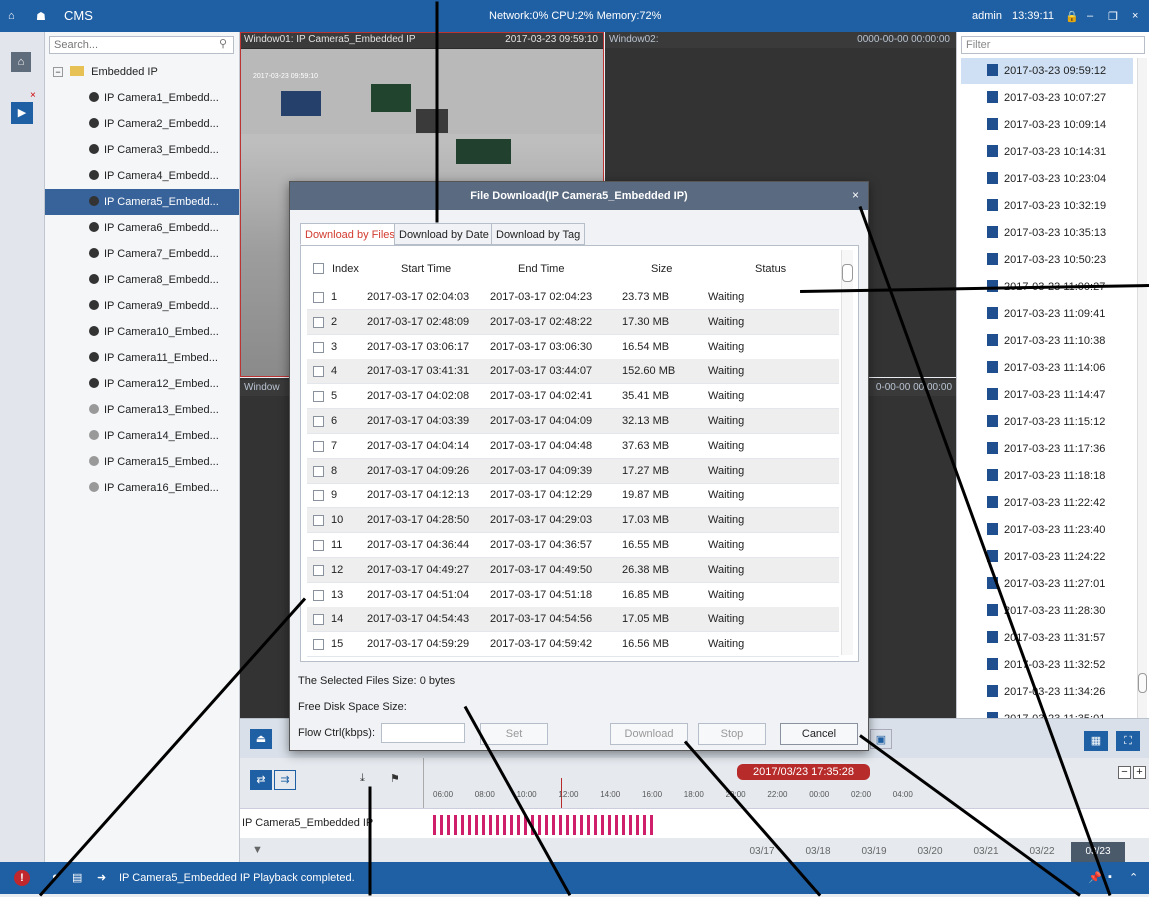  I want to click on file-list-item: 2017-03-23 10:14:31, so click(1047, 152).